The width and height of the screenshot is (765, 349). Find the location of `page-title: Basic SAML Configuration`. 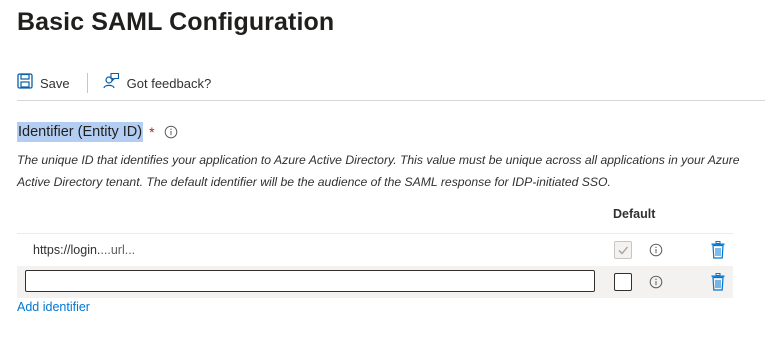

page-title: Basic SAML Configuration is located at coordinates (176, 22).